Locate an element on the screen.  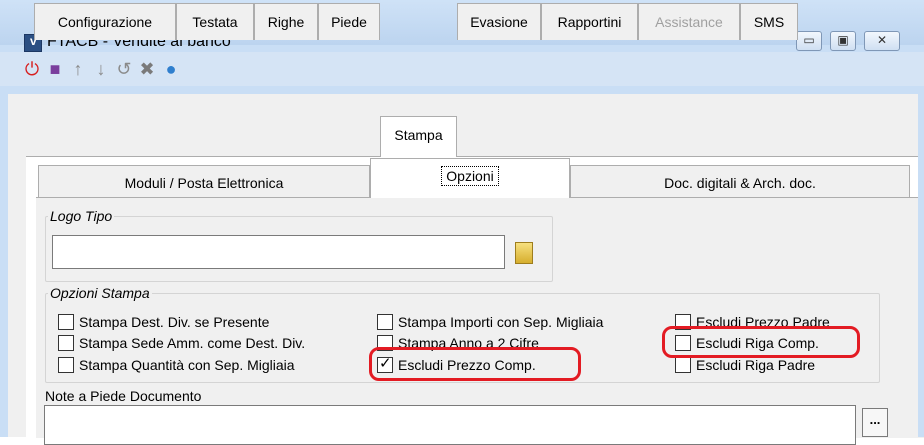
subtab-doc-digitali: Doc. digitali & Arch. doc. is located at coordinates (740, 181).